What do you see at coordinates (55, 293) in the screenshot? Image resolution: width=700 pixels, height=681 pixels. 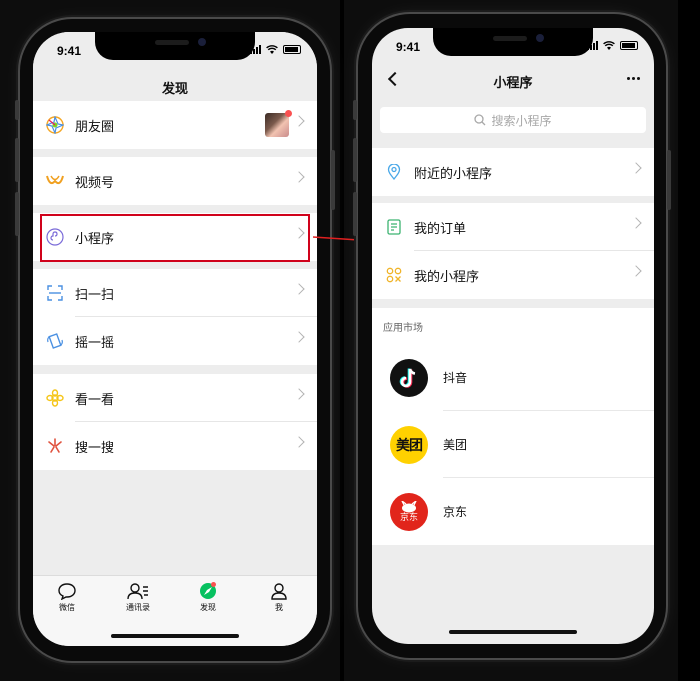 I see `scan-icon` at bounding box center [55, 293].